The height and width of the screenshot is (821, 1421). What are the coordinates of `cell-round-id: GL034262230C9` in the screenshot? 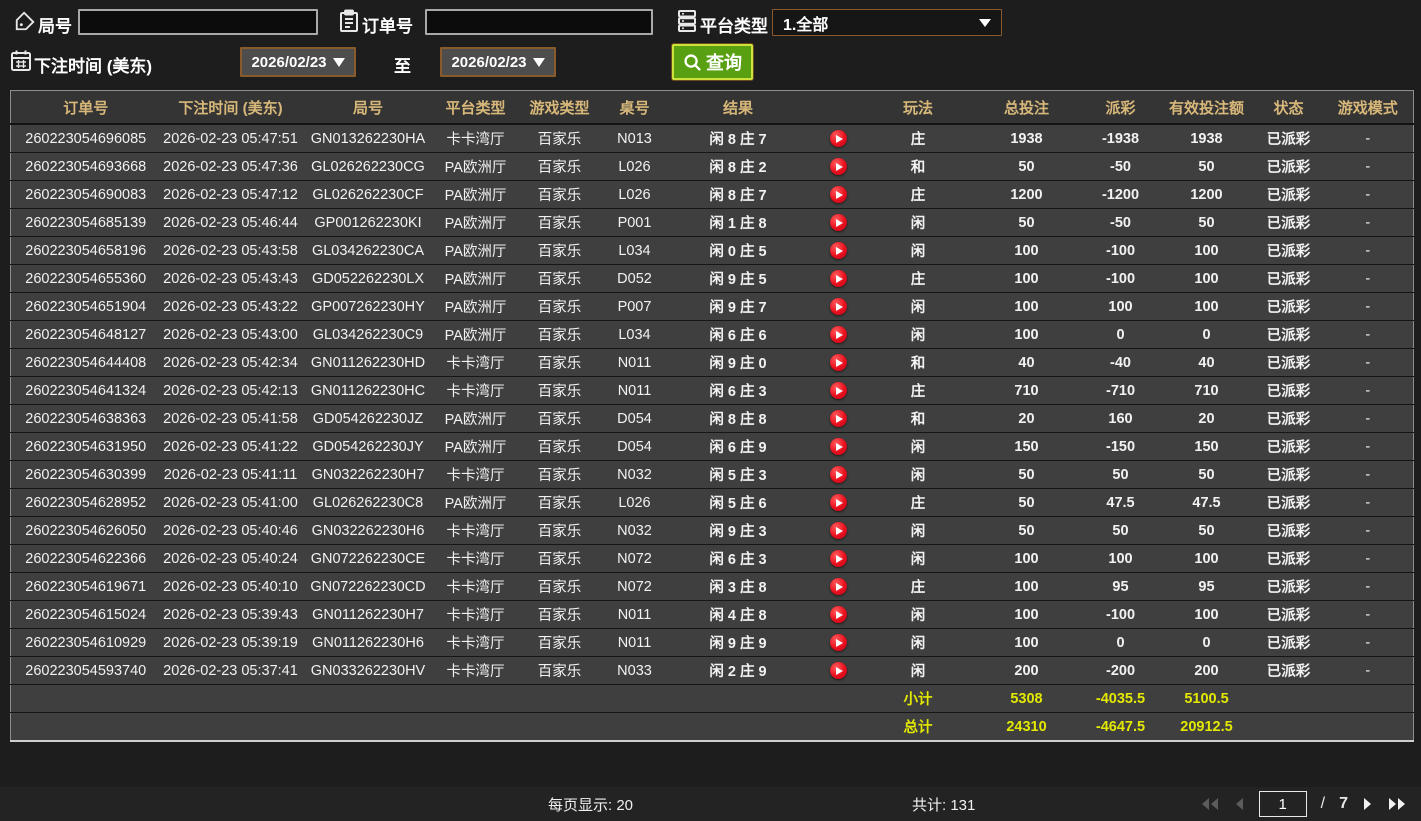 It's located at (368, 334).